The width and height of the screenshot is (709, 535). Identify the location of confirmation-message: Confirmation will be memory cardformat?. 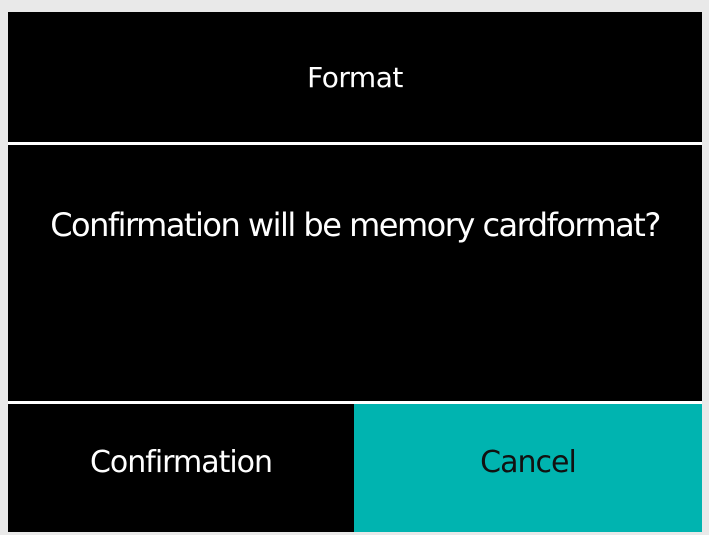
(355, 225).